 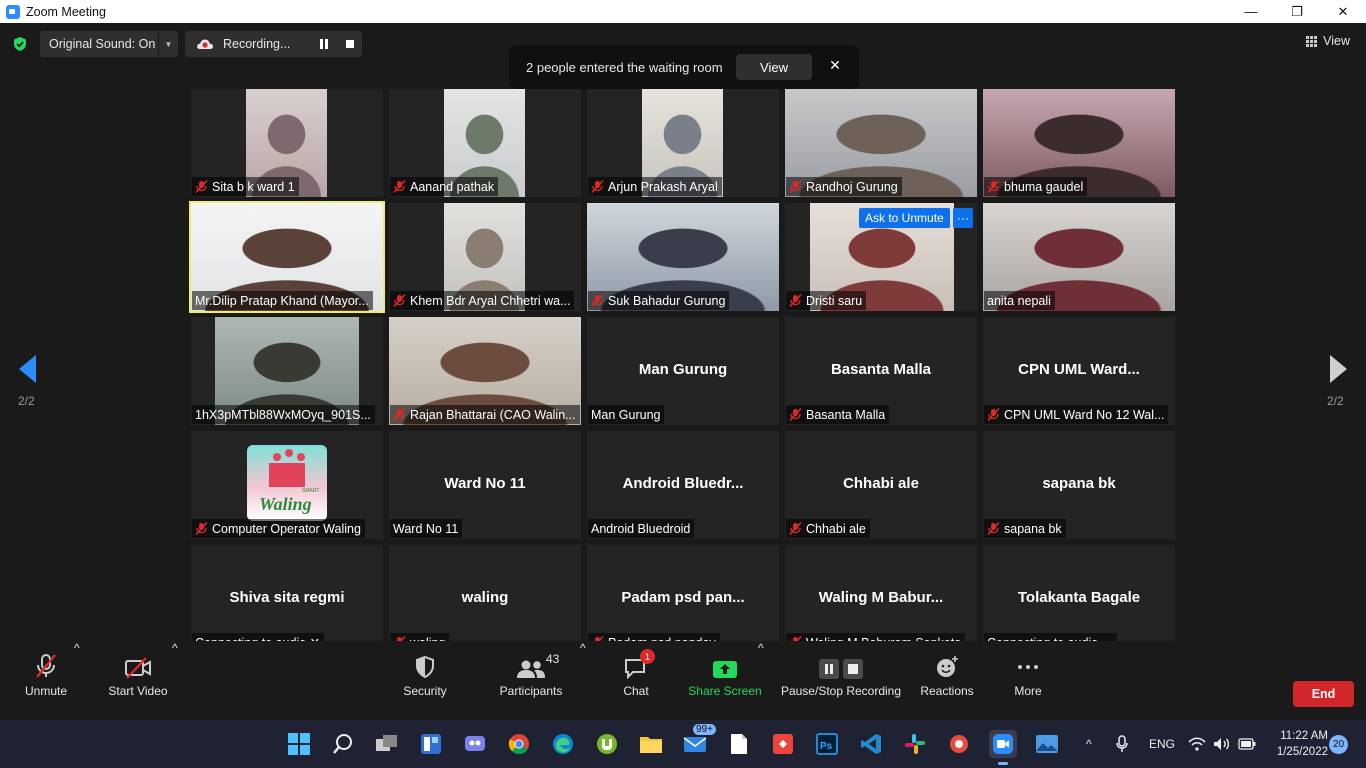 What do you see at coordinates (350, 44) in the screenshot?
I see `stop-recording-icon` at bounding box center [350, 44].